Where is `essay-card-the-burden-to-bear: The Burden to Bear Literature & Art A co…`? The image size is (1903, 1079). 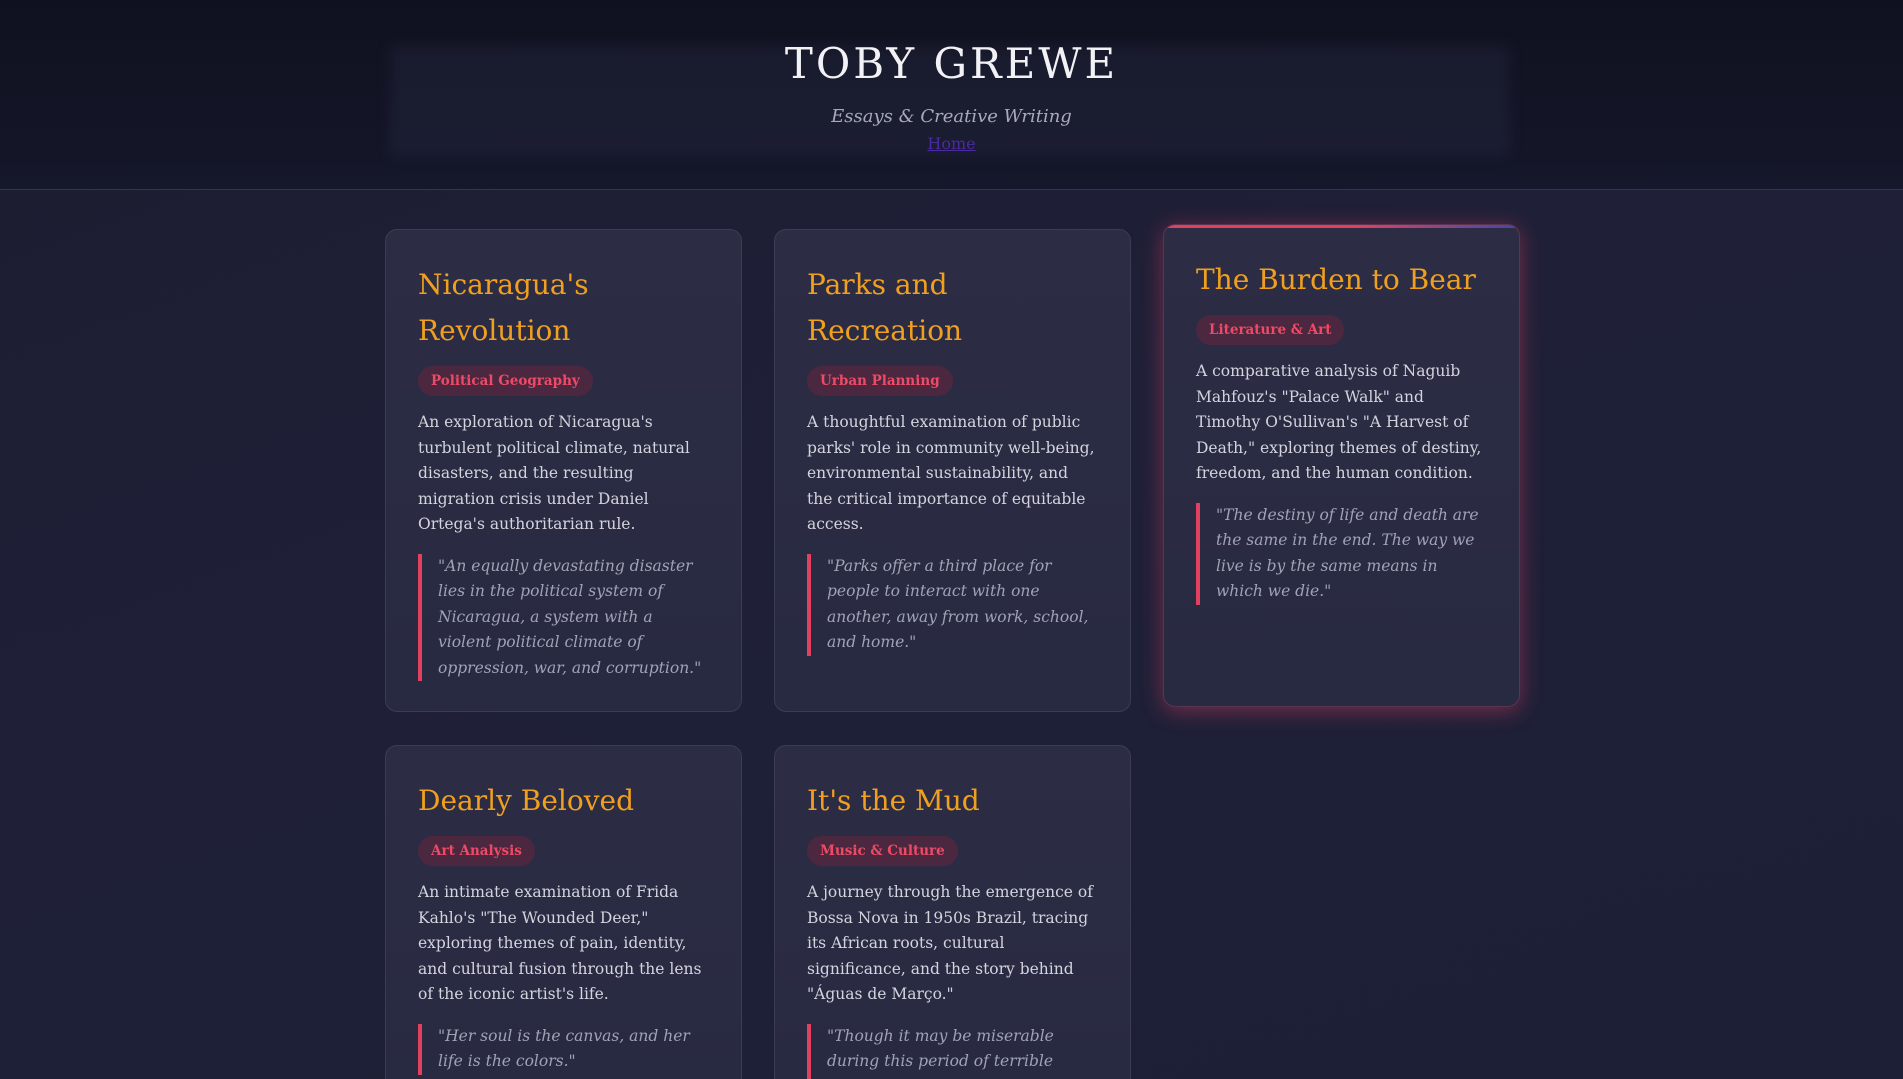 essay-card-the-burden-to-bear: The Burden to Bear Literature & Art A co… is located at coordinates (1341, 465).